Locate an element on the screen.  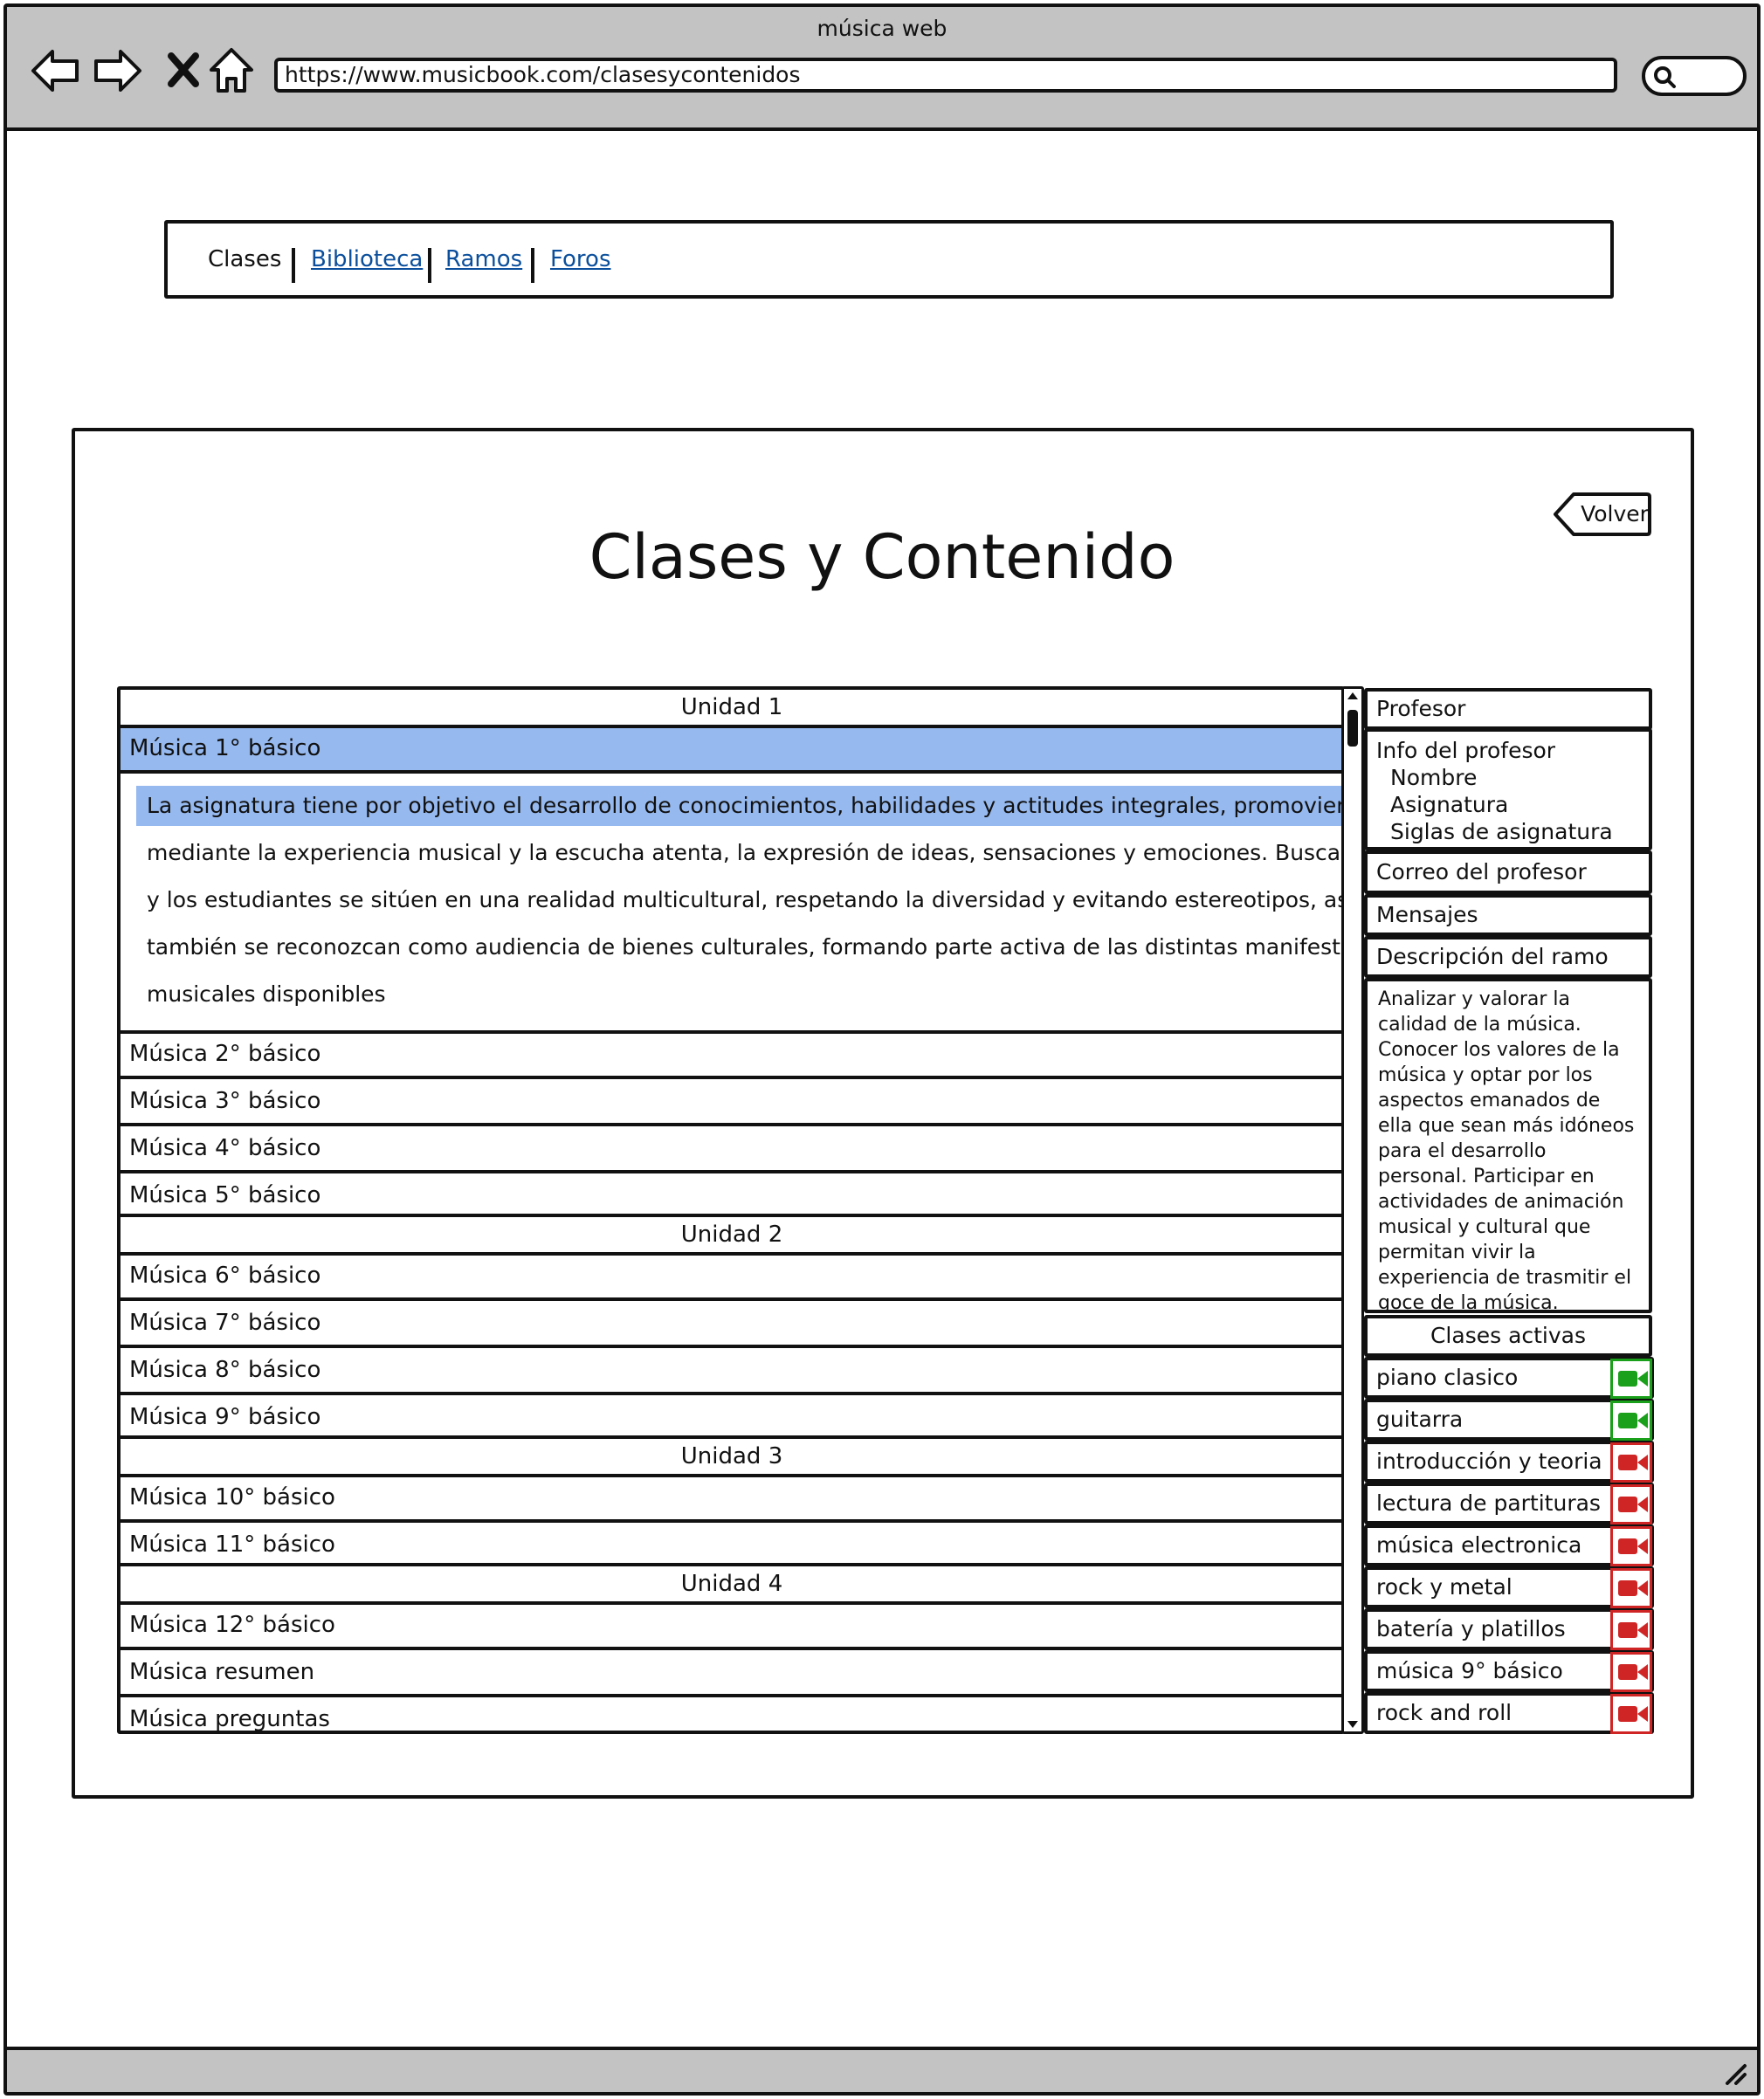
list-item: Música 3° básico is located at coordinates (732, 1104).